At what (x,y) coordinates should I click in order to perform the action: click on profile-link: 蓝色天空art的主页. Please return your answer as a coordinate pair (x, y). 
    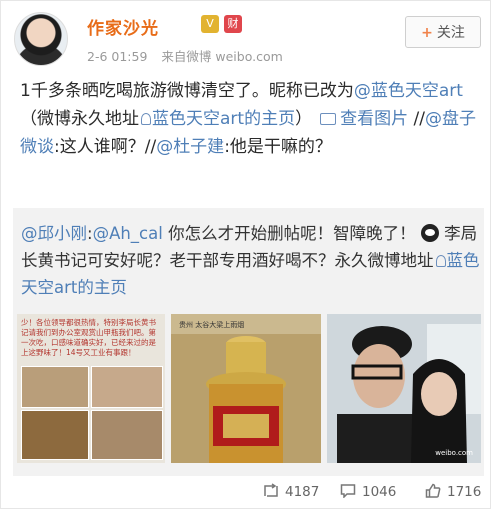
    Looking at the image, I should click on (223, 119).